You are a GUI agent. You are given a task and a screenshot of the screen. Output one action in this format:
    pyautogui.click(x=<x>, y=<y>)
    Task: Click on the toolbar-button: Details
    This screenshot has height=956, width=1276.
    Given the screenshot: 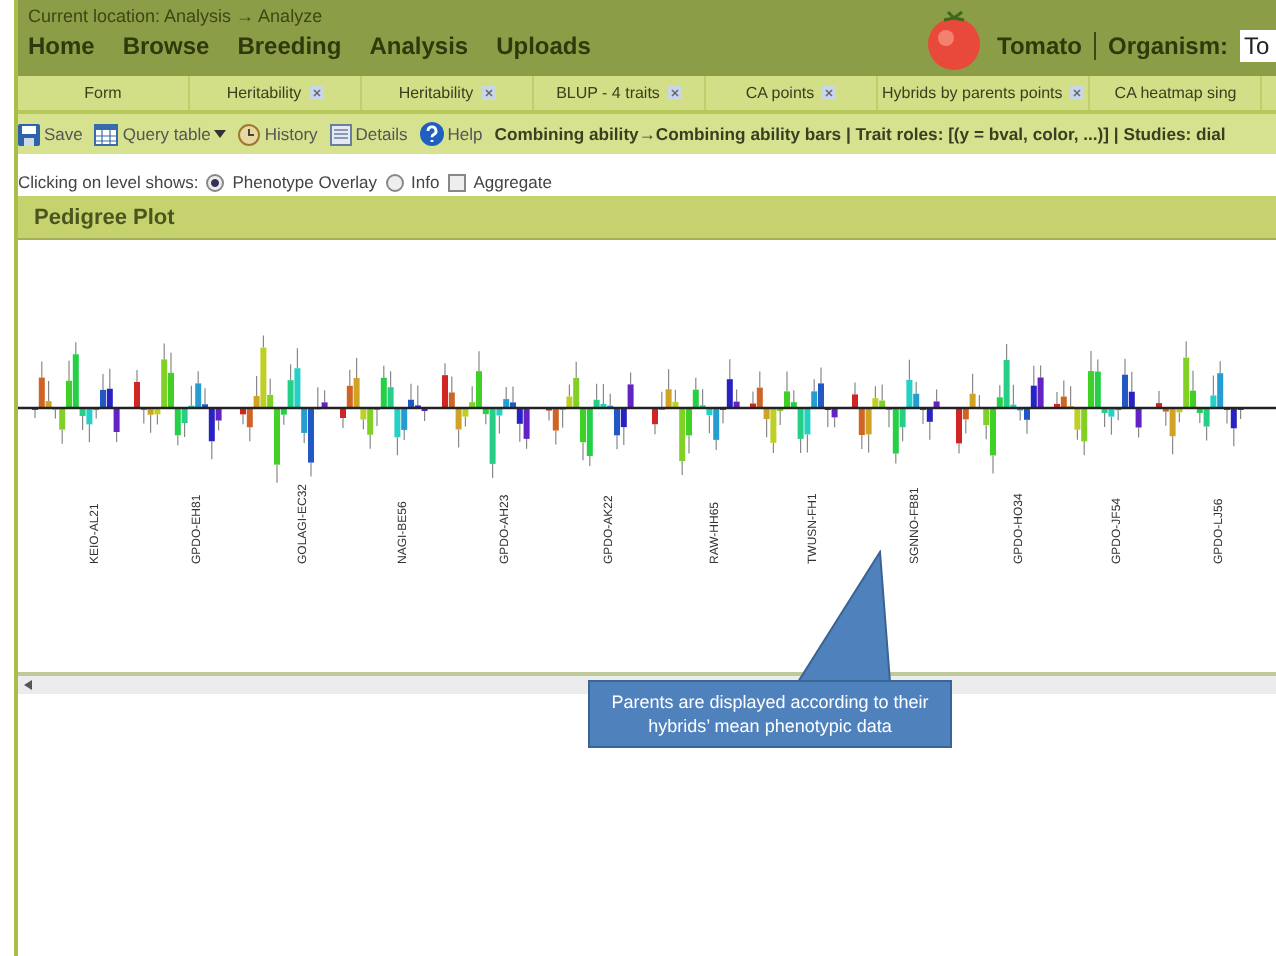 What is the action you would take?
    pyautogui.click(x=368, y=134)
    